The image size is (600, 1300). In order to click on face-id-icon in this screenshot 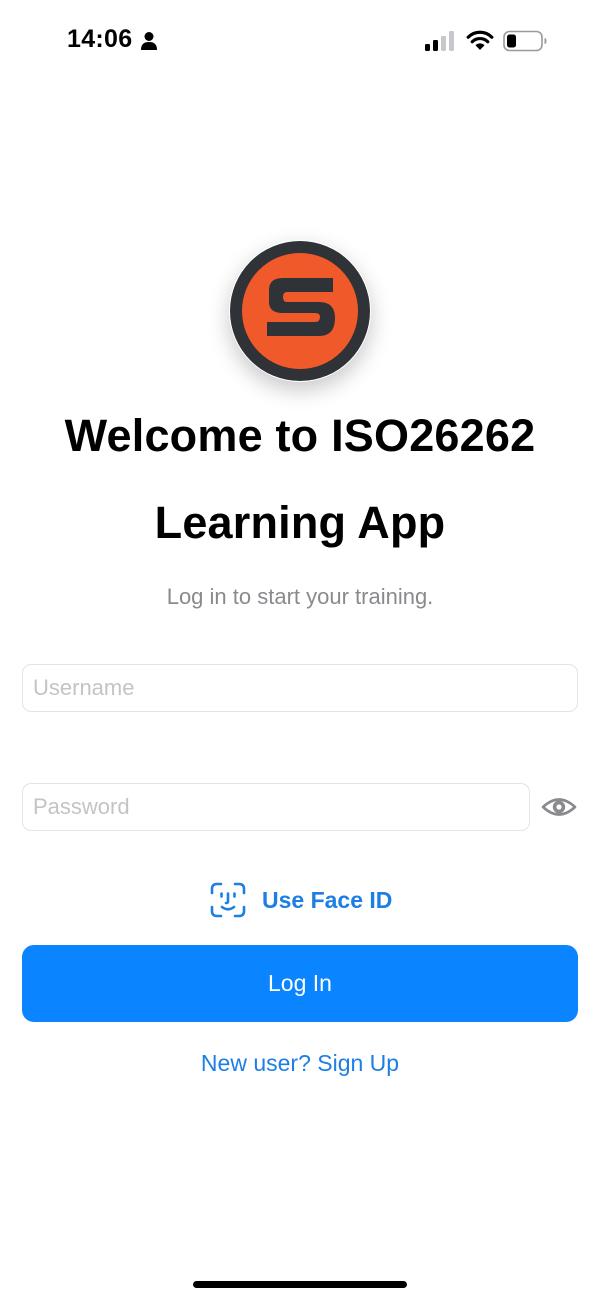, I will do `click(228, 900)`.